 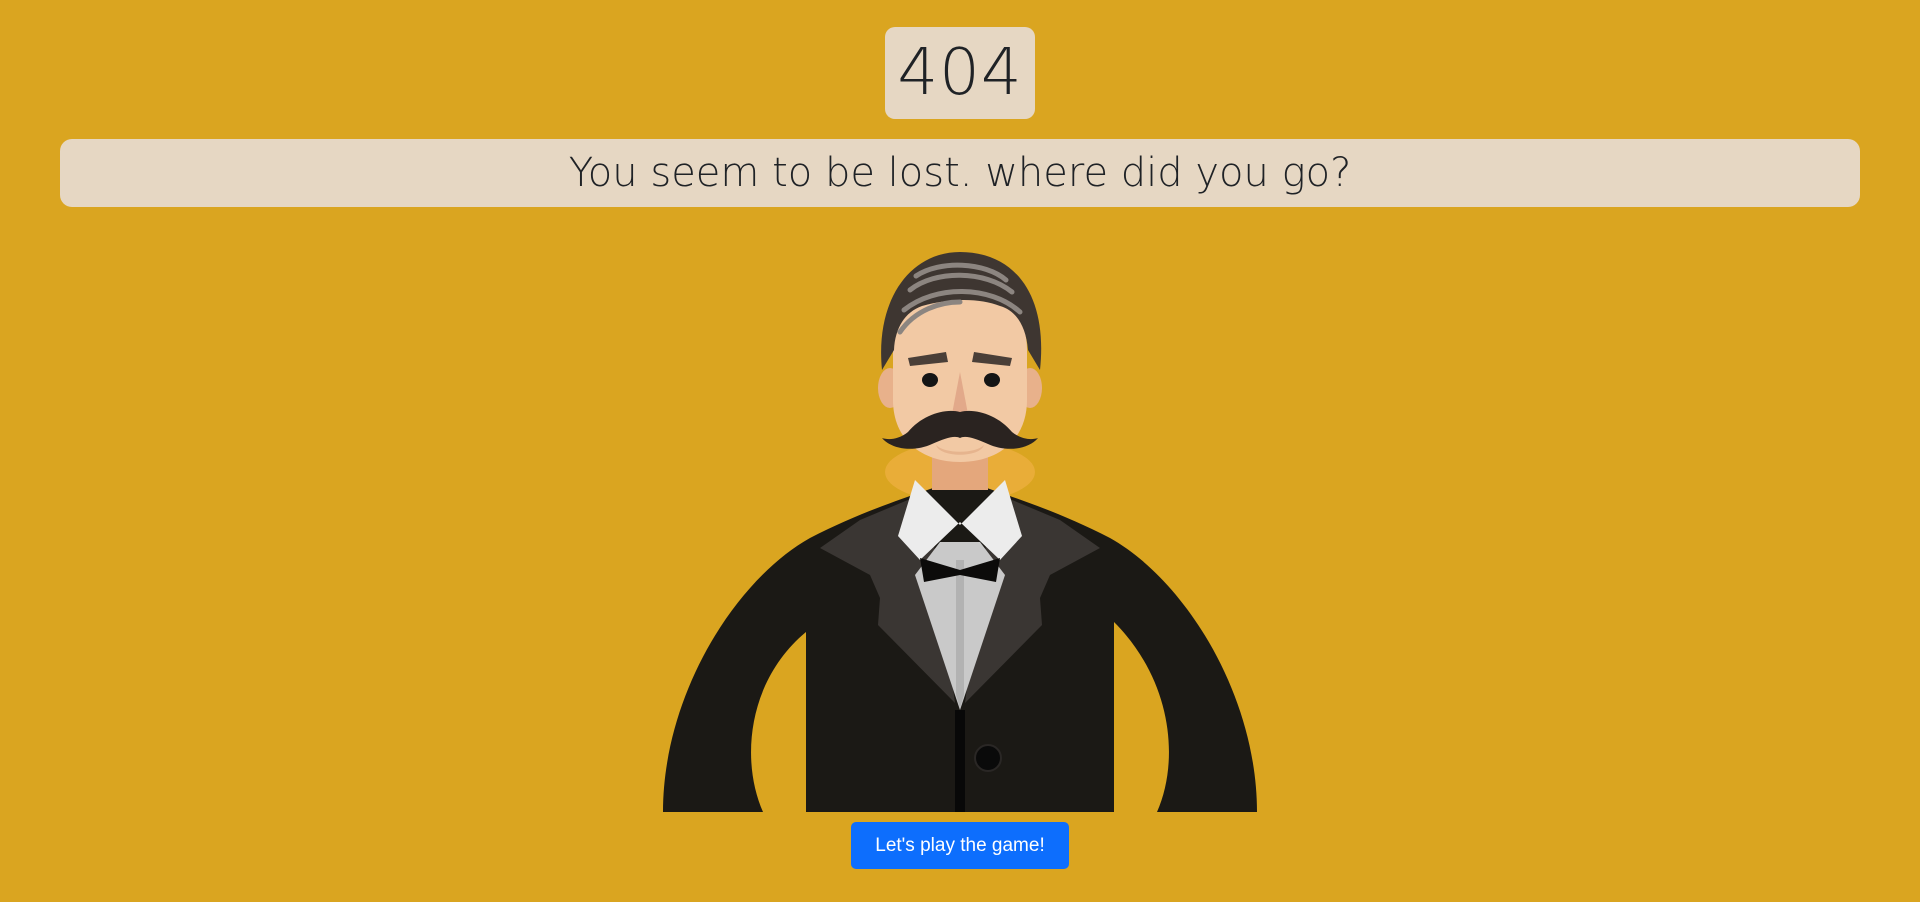 I want to click on play-game-button: Let's play the game!, so click(x=960, y=845).